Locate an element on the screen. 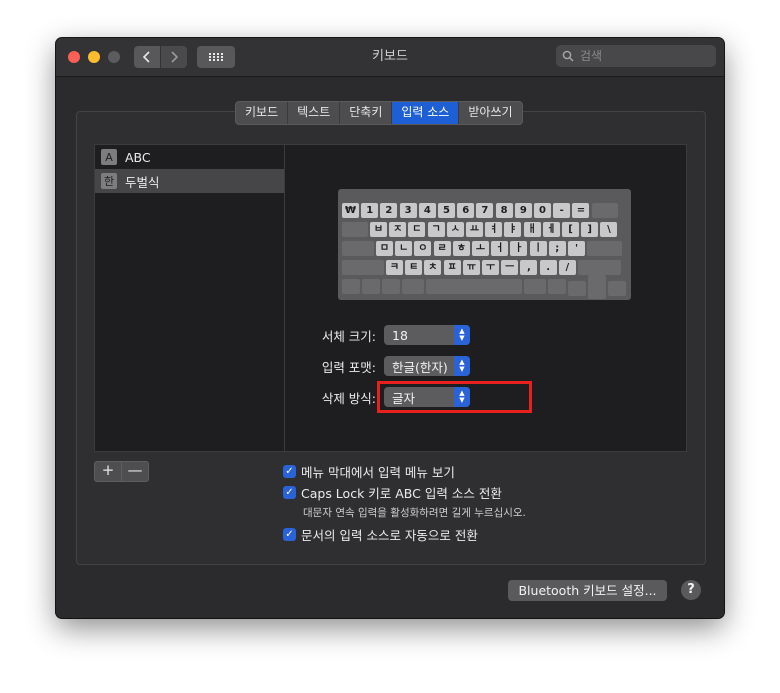 Image resolution: width=780 pixels, height=693 pixels. keyboard-key: 6 is located at coordinates (466, 210).